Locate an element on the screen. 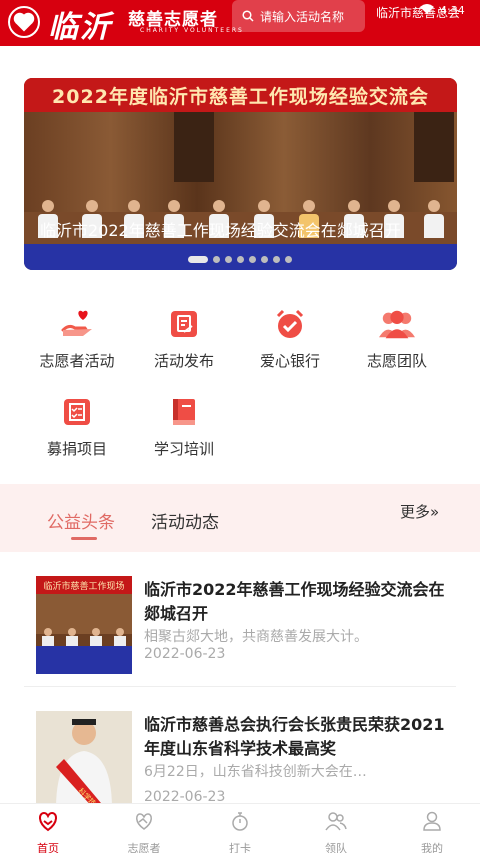 The width and height of the screenshot is (480, 853). logo-emblem-icon is located at coordinates (24, 22).